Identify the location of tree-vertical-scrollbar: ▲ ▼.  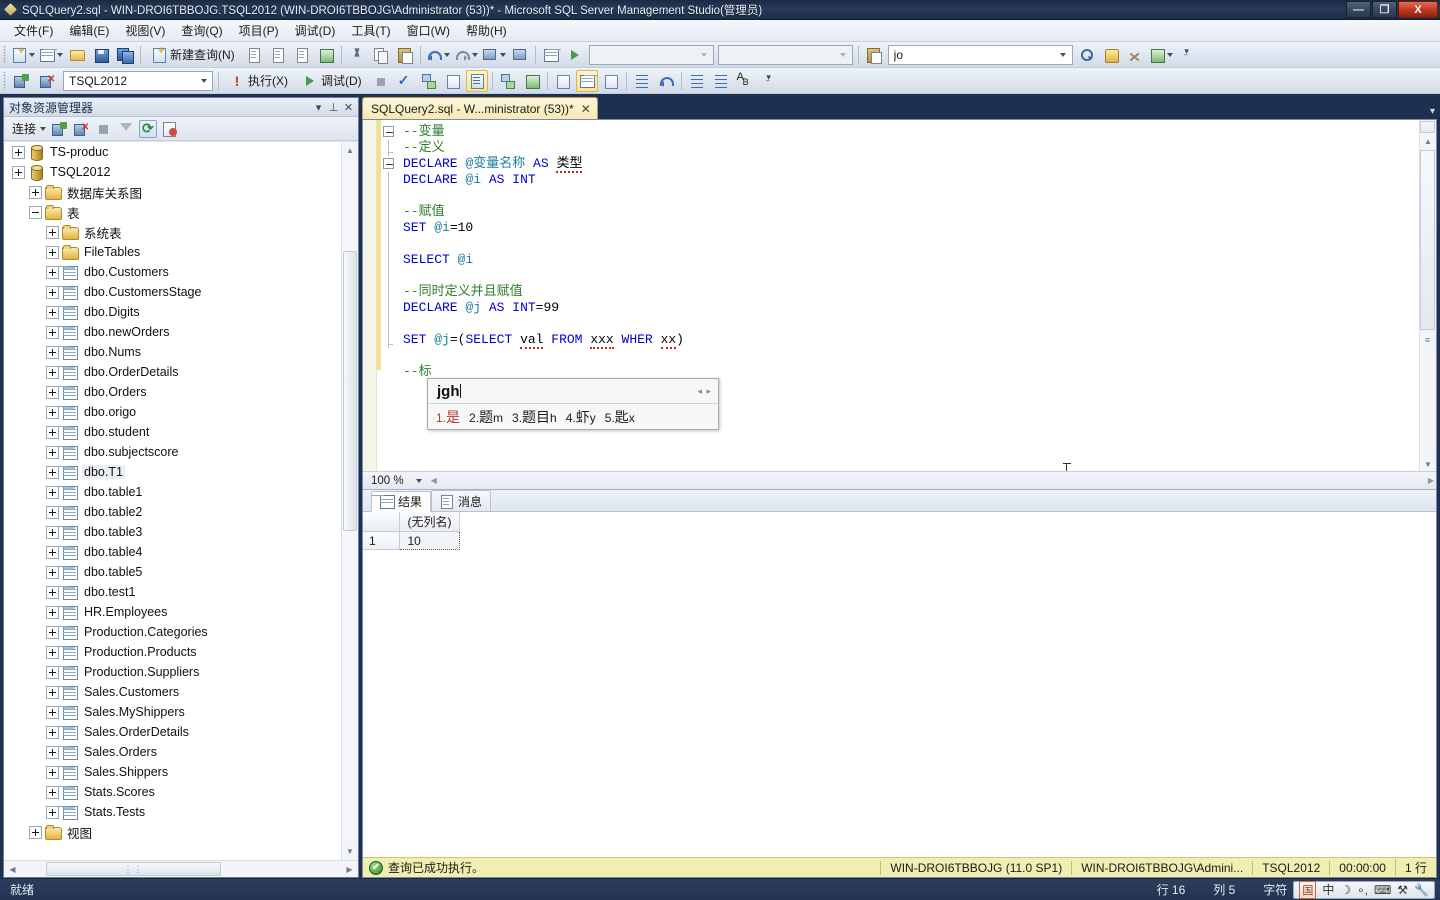
(349, 501).